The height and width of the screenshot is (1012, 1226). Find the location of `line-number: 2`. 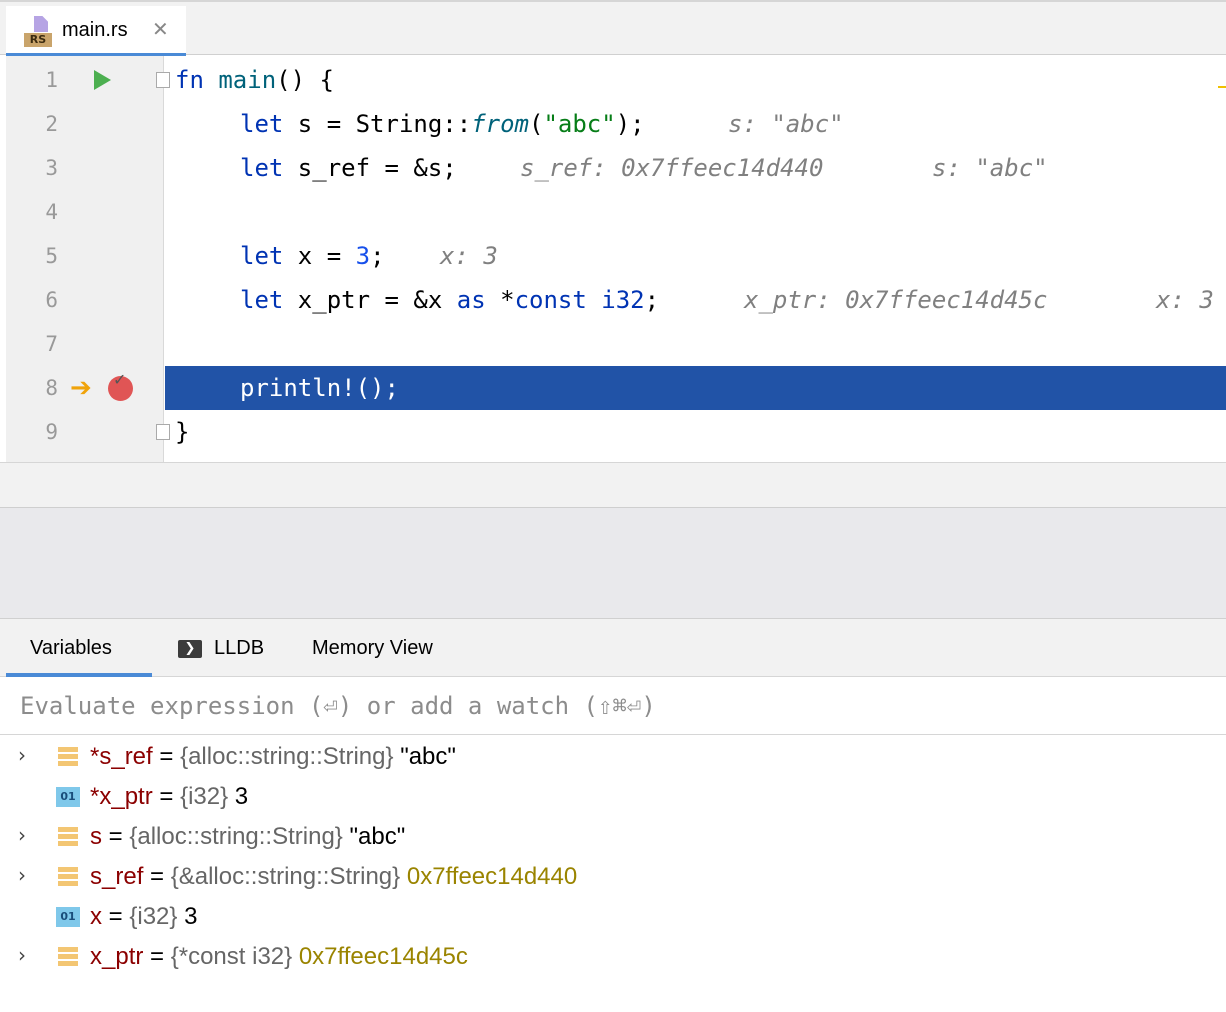

line-number: 2 is located at coordinates (51, 124).